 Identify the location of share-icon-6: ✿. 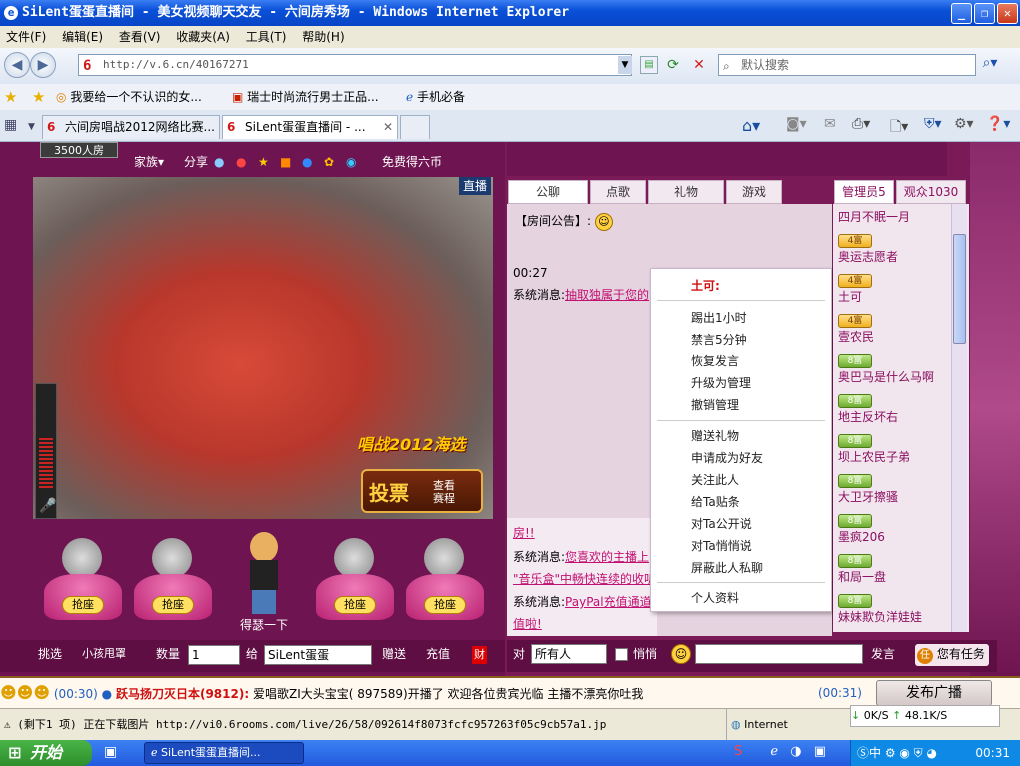
(329, 162).